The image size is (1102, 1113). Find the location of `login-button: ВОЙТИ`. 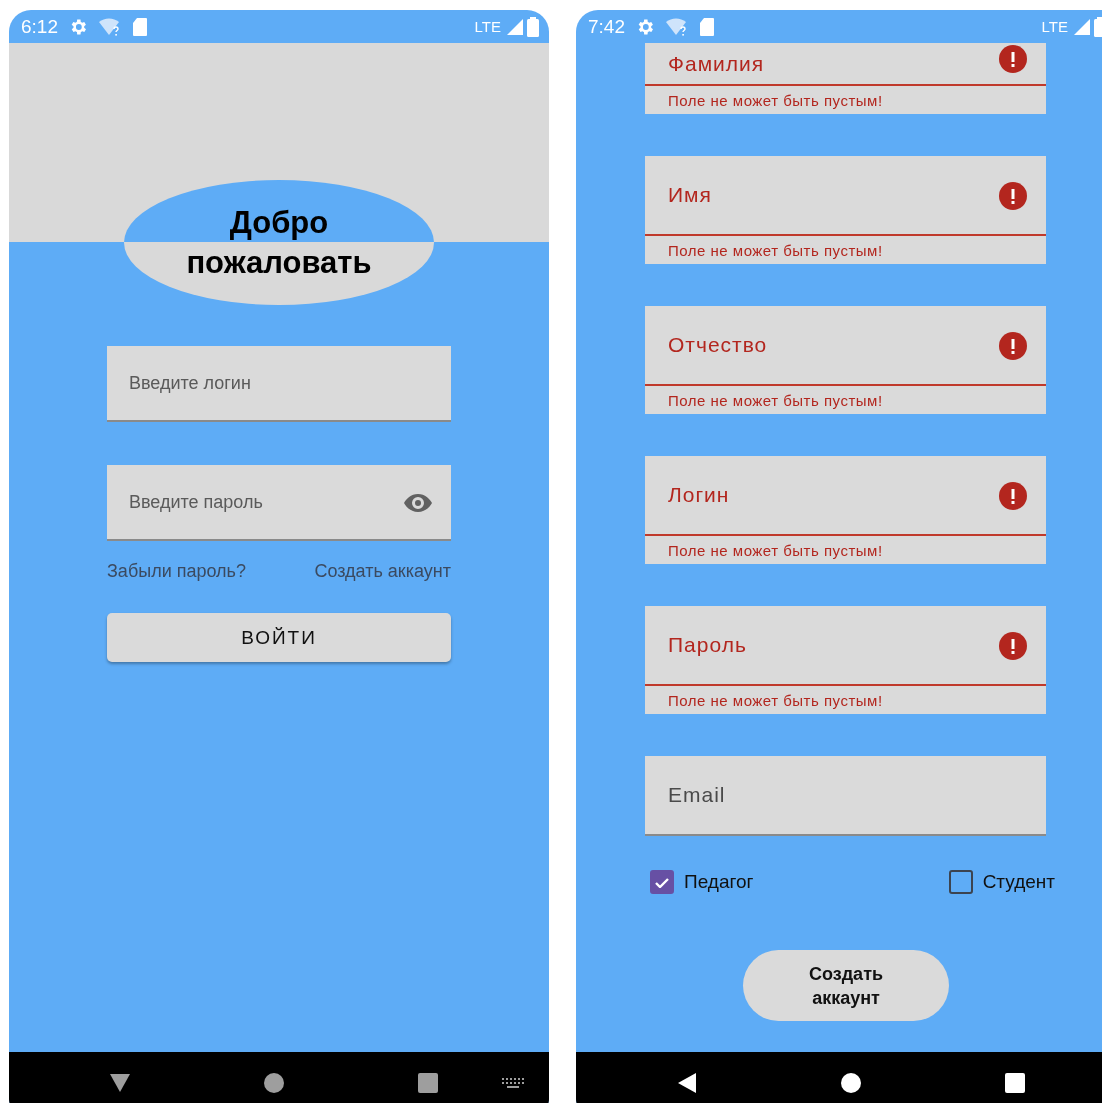

login-button: ВОЙТИ is located at coordinates (279, 637).